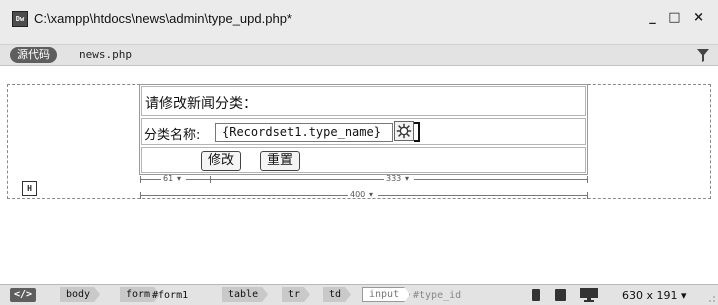 This screenshot has width=718, height=305. I want to click on document-tab-bar: 源代码 news.php, so click(359, 55).